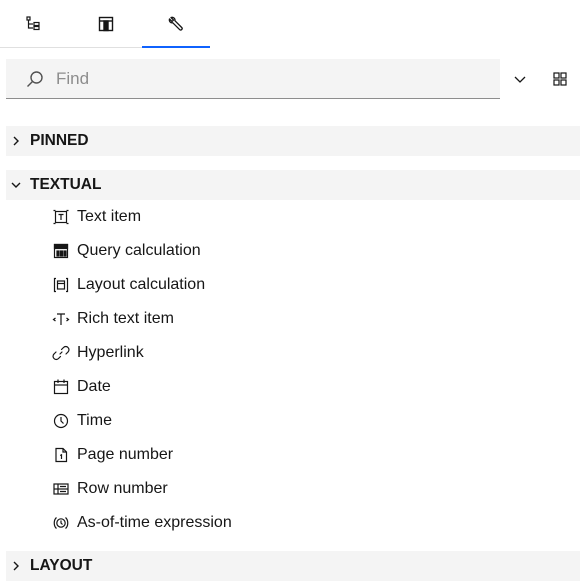  I want to click on list-item-layout-calculation: Layout calculation, so click(128, 285).